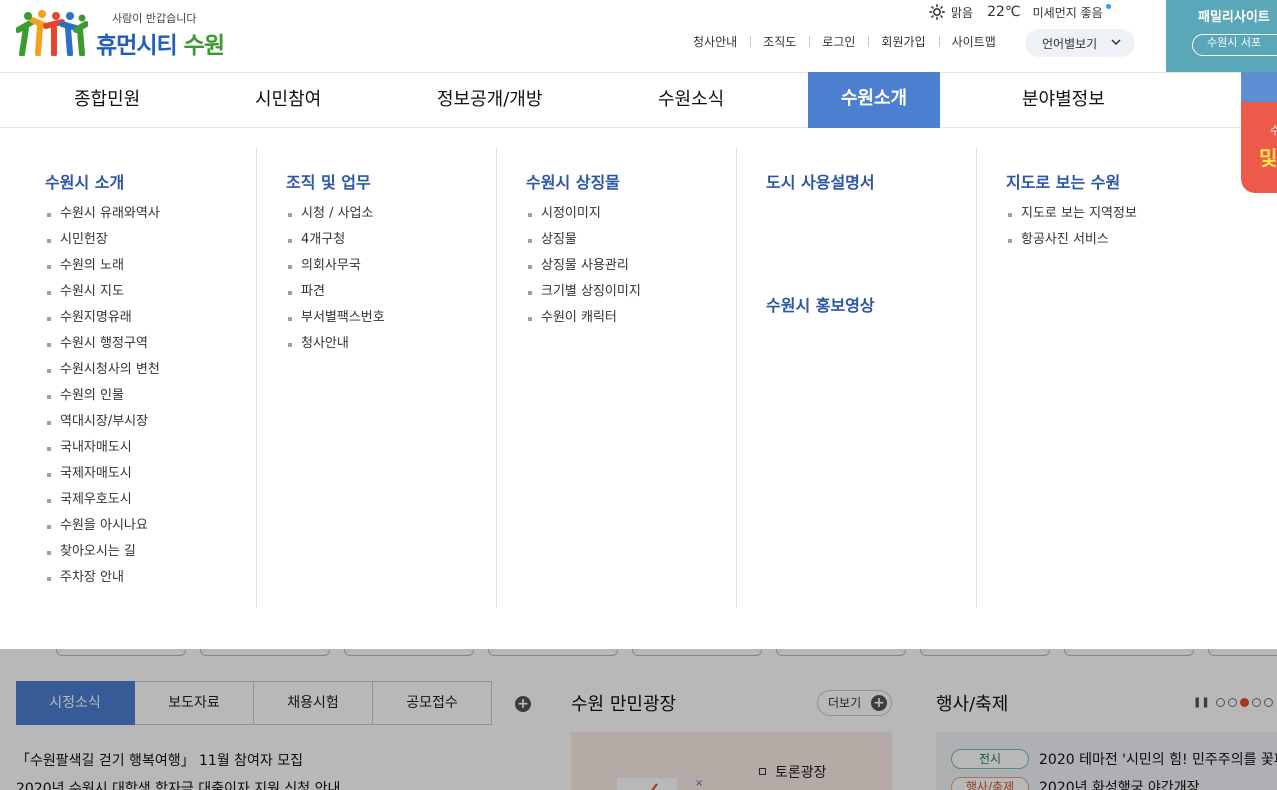 This screenshot has height=790, width=1277. I want to click on menu-item: 항공사진 서비스, so click(1072, 243).